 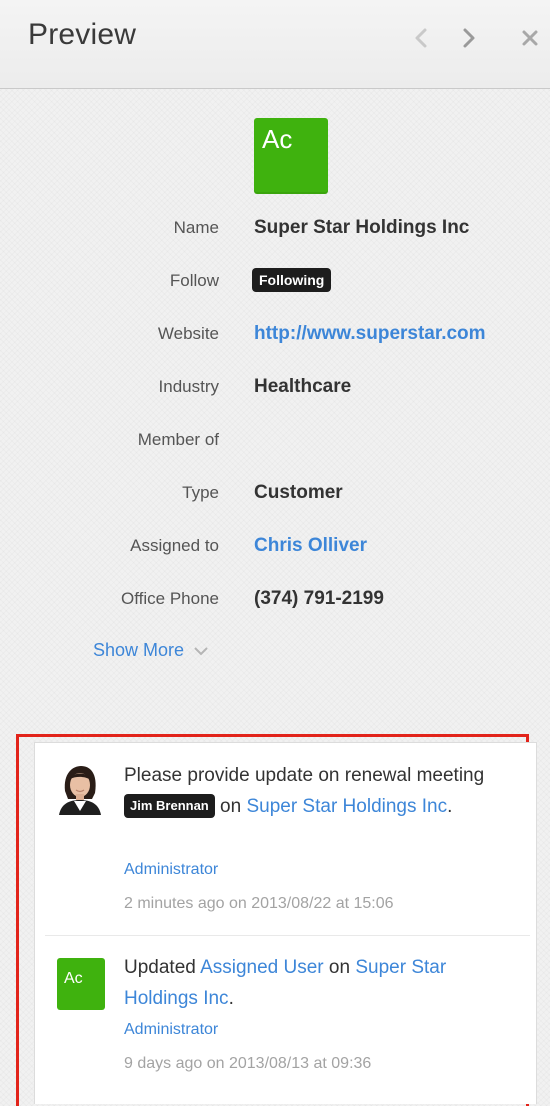 I want to click on assigned-to-label: Assigned to, so click(x=174, y=545).